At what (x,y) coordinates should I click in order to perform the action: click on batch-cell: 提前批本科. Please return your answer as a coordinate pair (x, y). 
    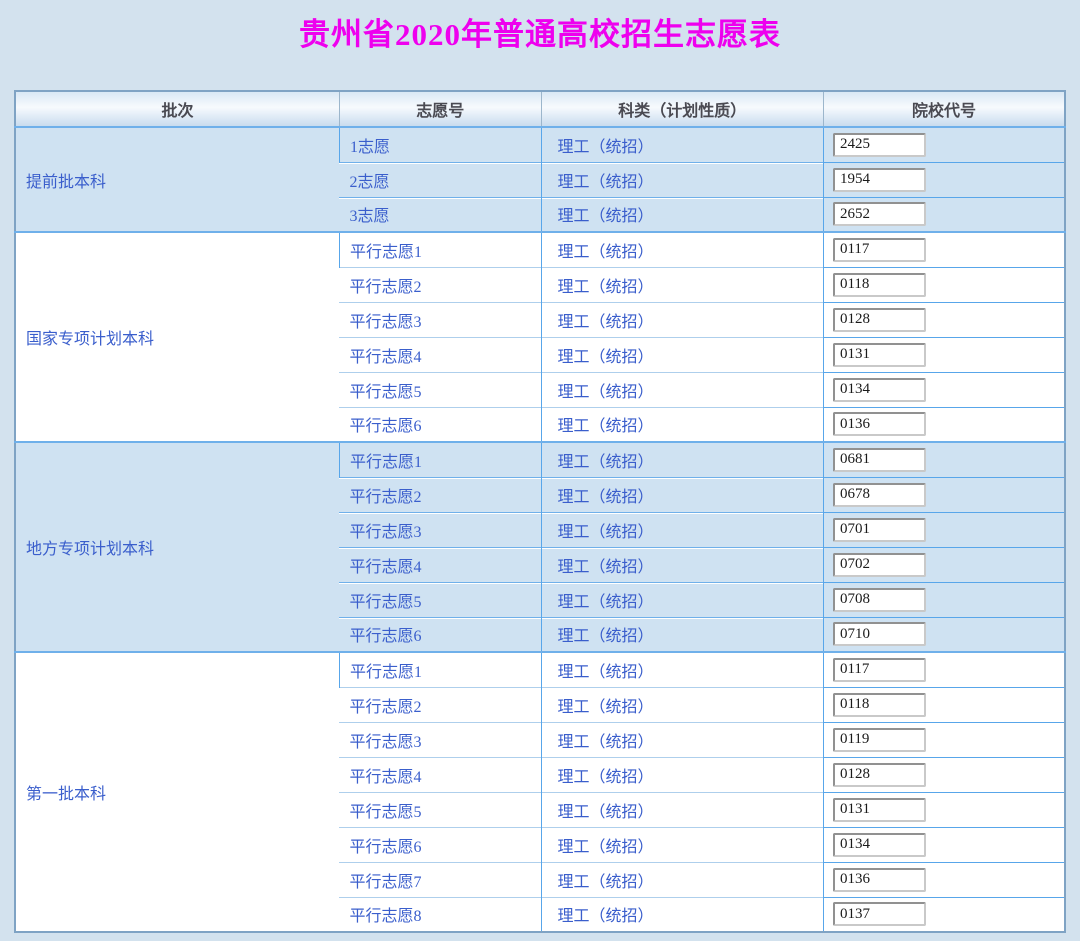
    Looking at the image, I should click on (177, 179).